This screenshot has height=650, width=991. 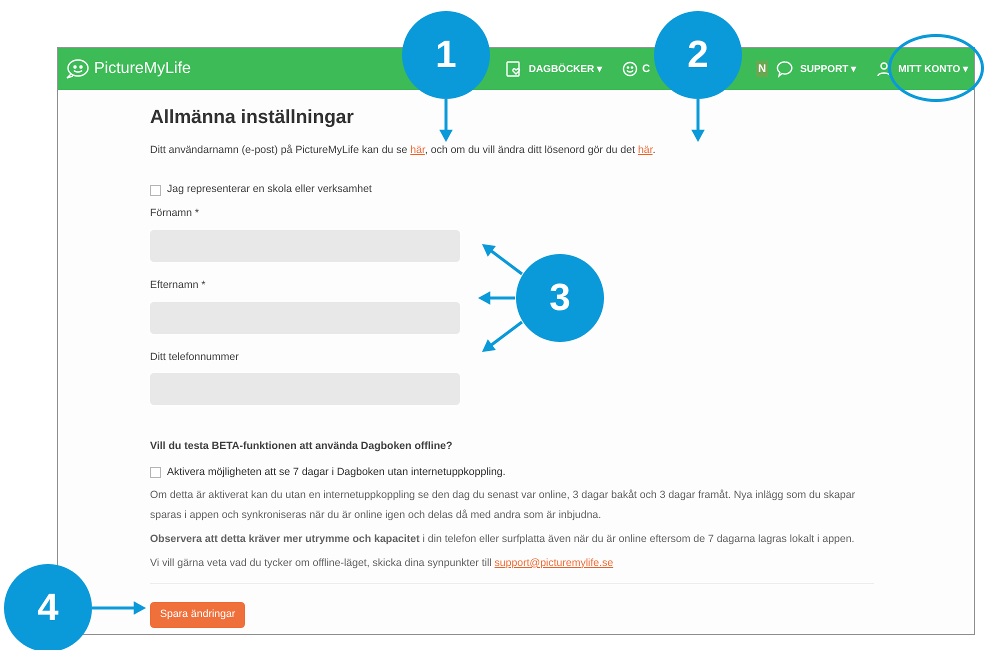 I want to click on speech-bubble-icon, so click(x=785, y=69).